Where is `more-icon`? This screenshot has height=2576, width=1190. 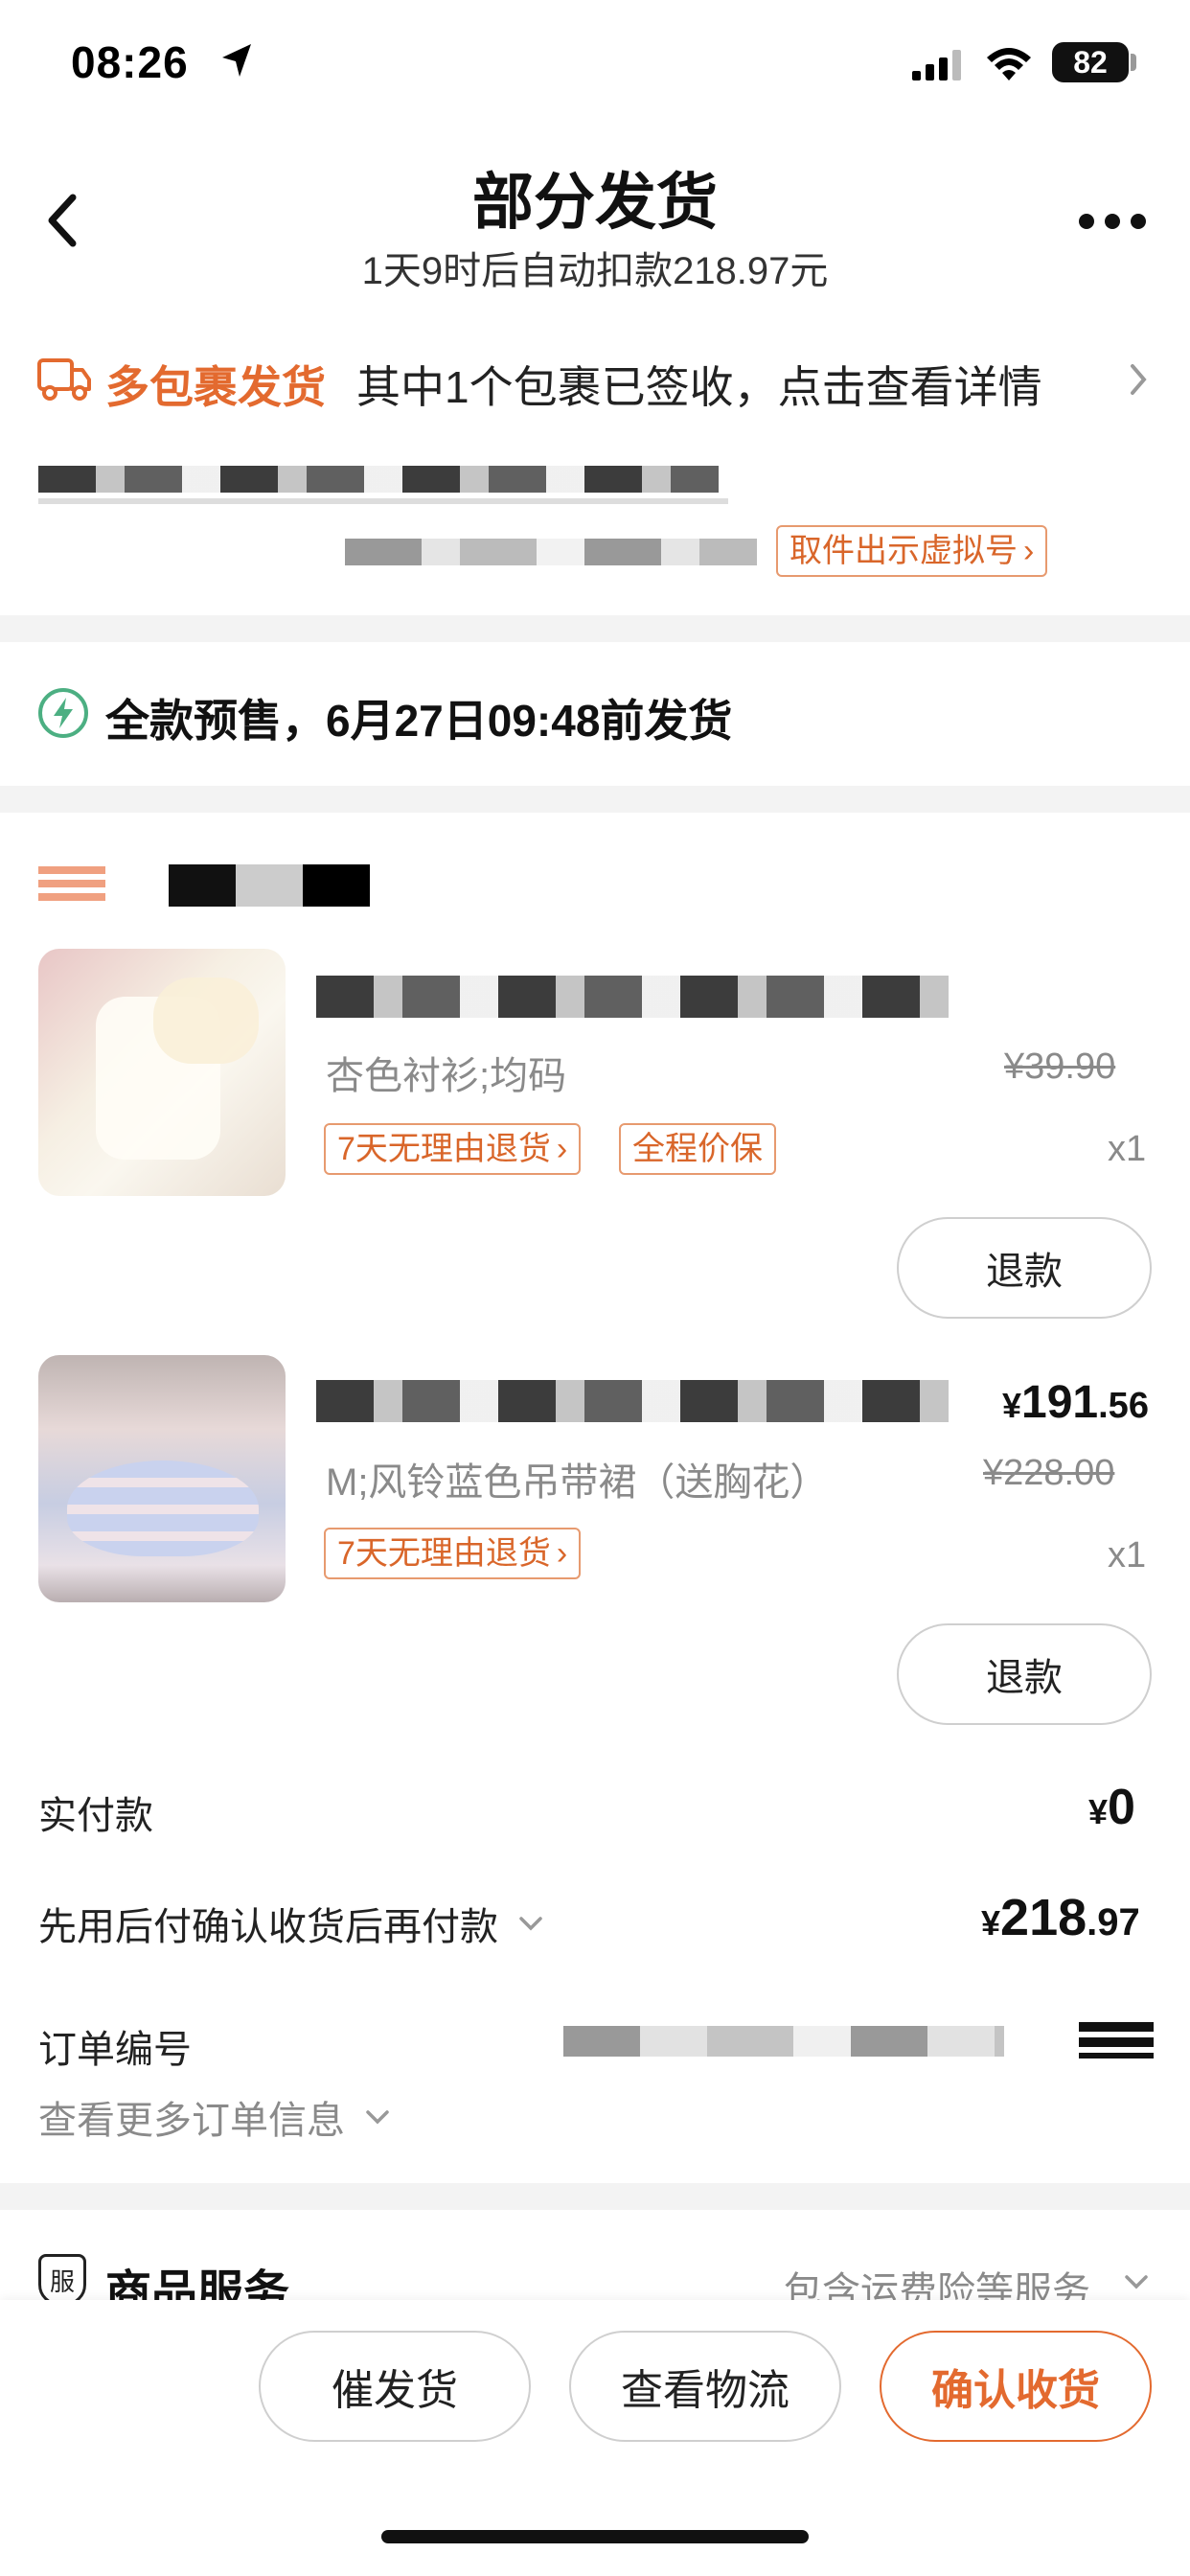 more-icon is located at coordinates (1112, 221).